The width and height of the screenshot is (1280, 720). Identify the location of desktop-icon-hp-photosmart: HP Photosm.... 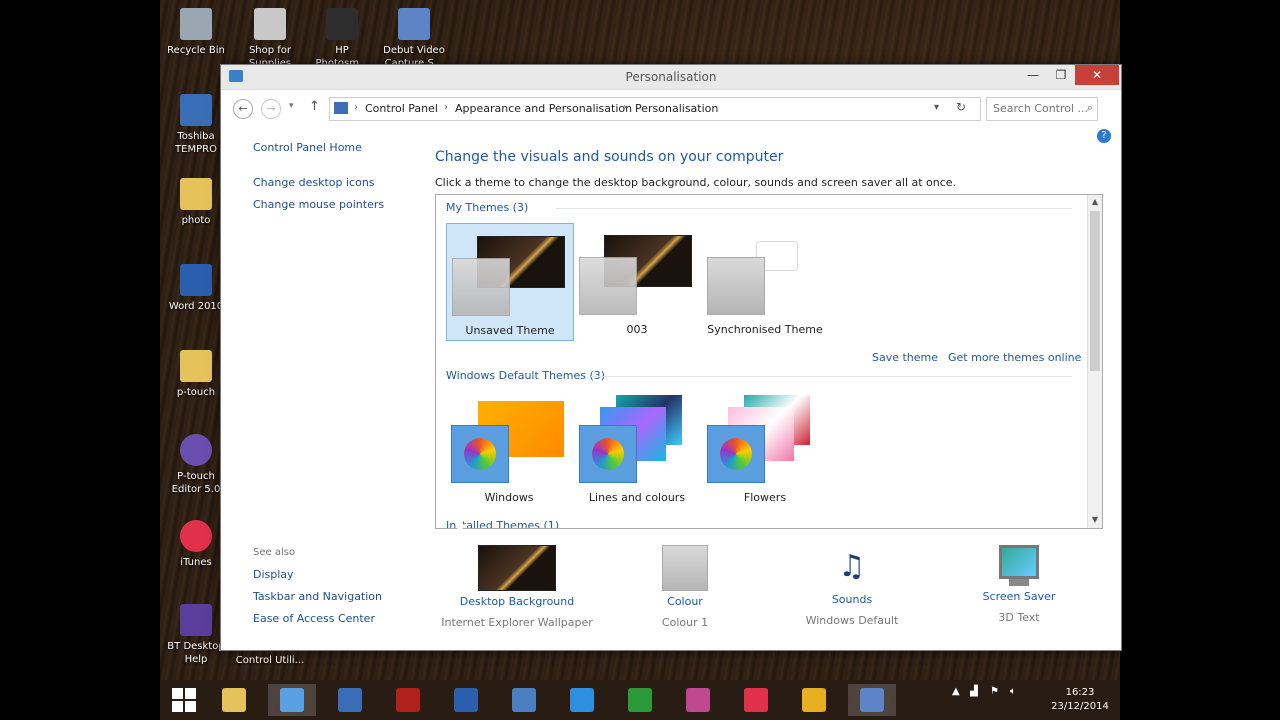
(342, 39).